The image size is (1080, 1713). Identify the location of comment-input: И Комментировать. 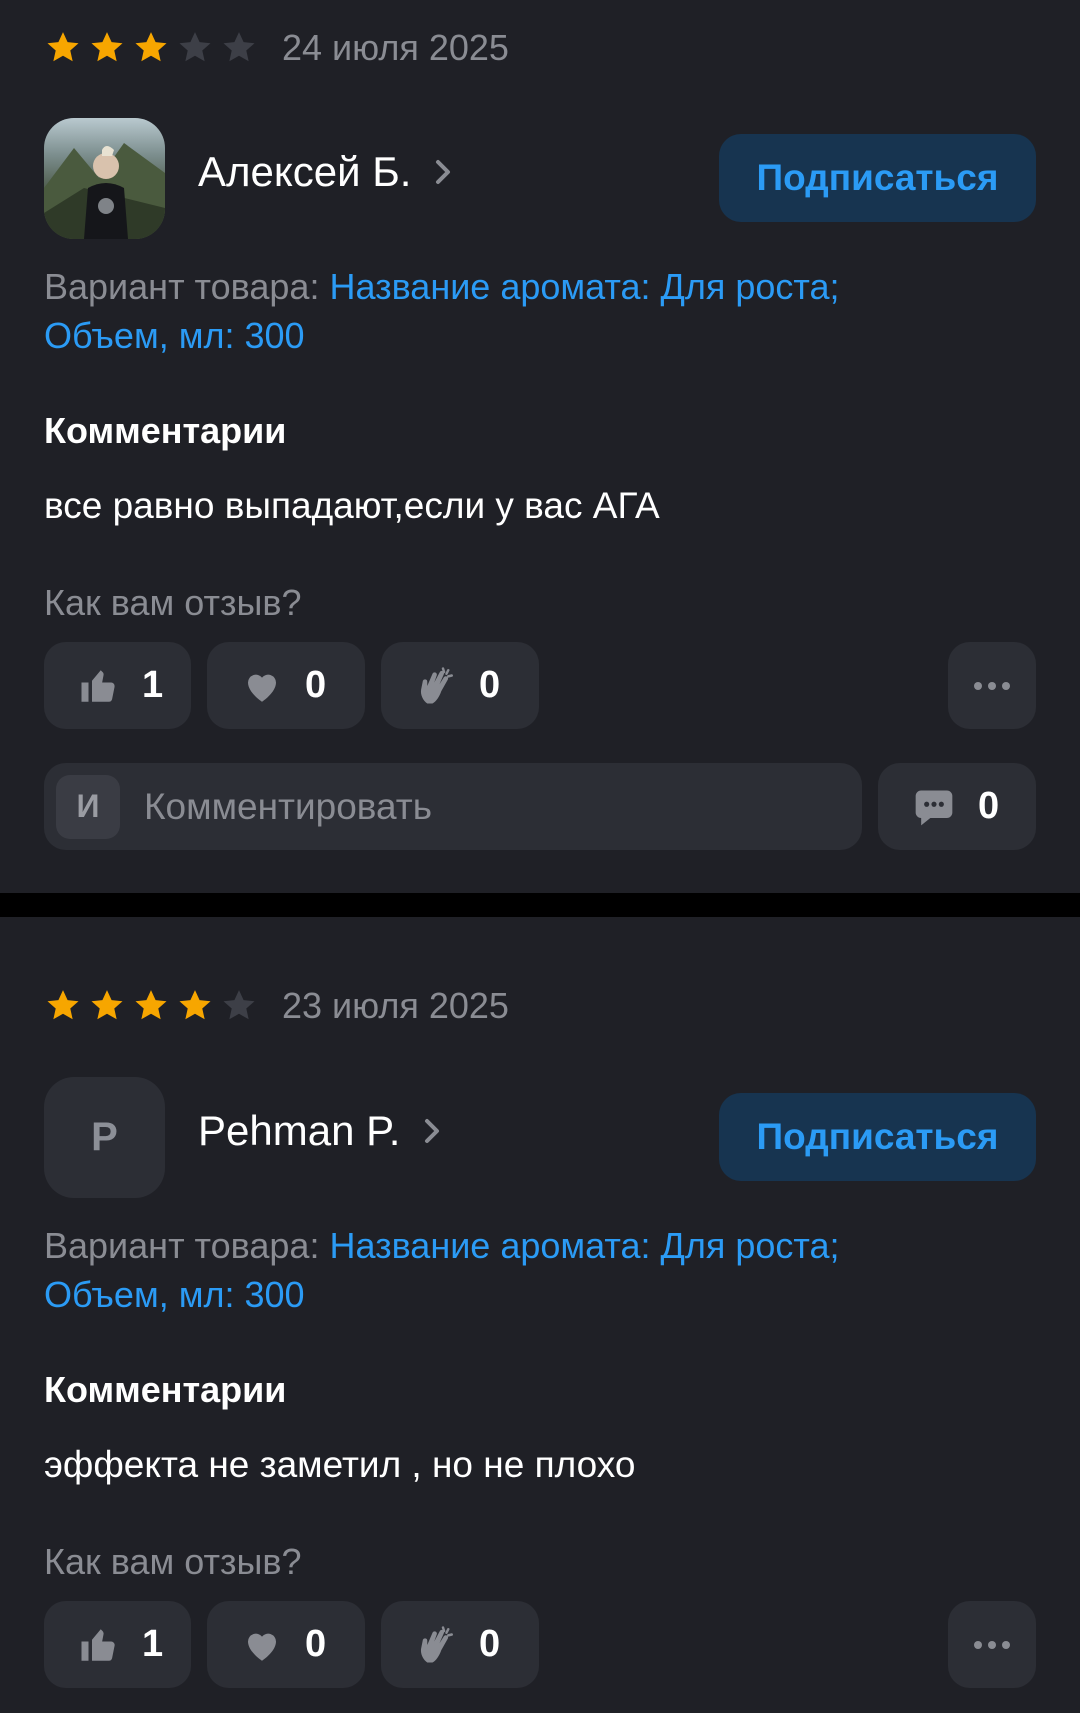
(453, 806).